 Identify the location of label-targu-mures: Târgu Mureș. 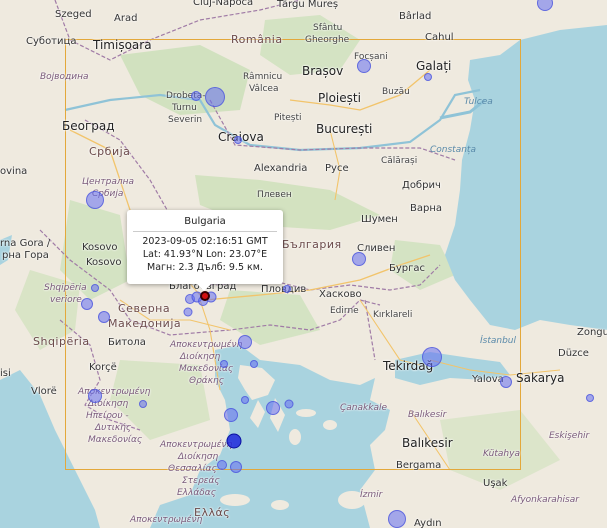
(308, 5).